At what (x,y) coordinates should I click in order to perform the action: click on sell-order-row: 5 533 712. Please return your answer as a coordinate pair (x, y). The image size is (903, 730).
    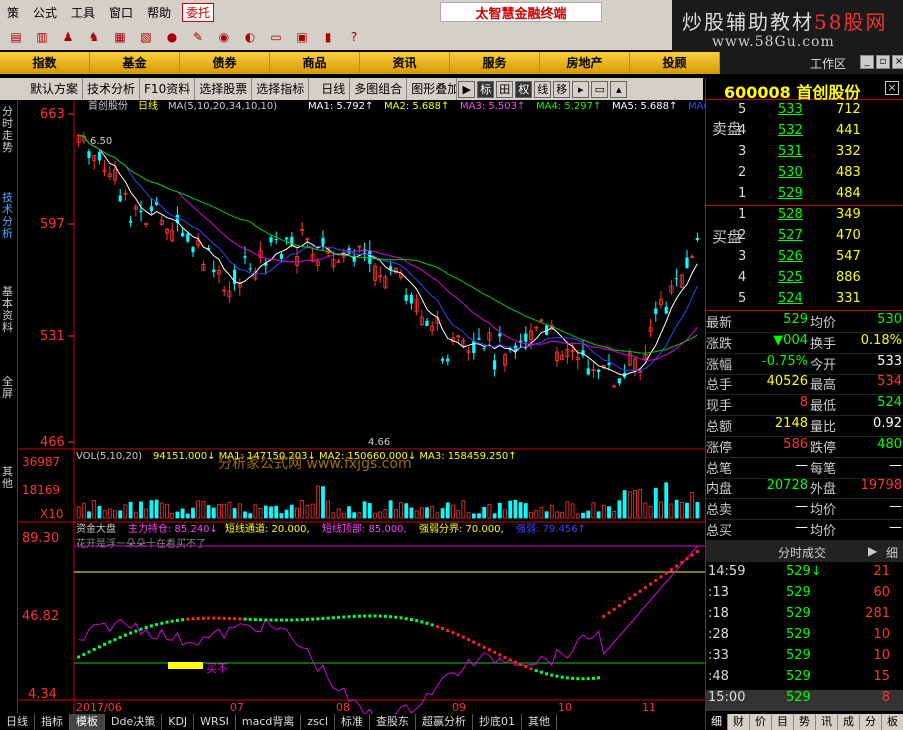
    Looking at the image, I should click on (804, 112).